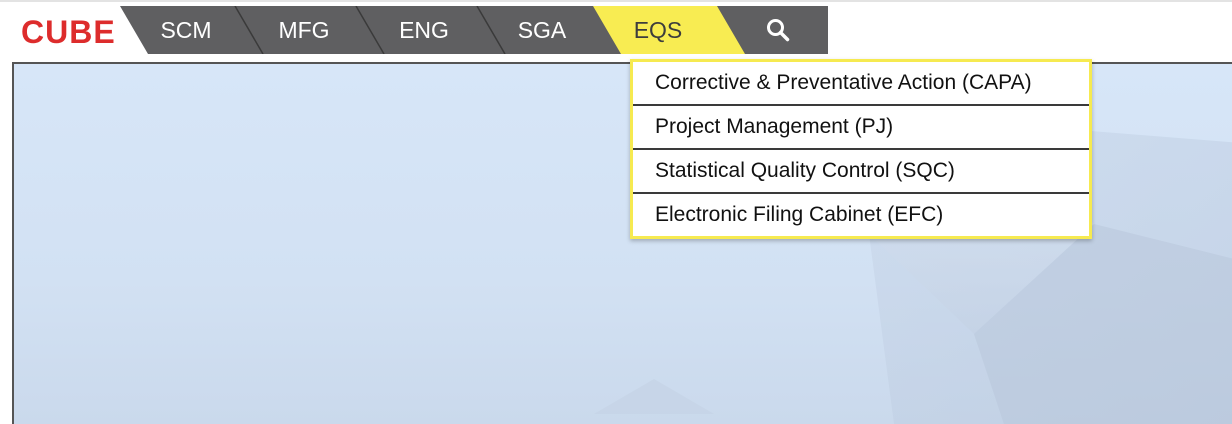  Describe the element at coordinates (658, 30) in the screenshot. I see `tab-eqs: EQS` at that location.